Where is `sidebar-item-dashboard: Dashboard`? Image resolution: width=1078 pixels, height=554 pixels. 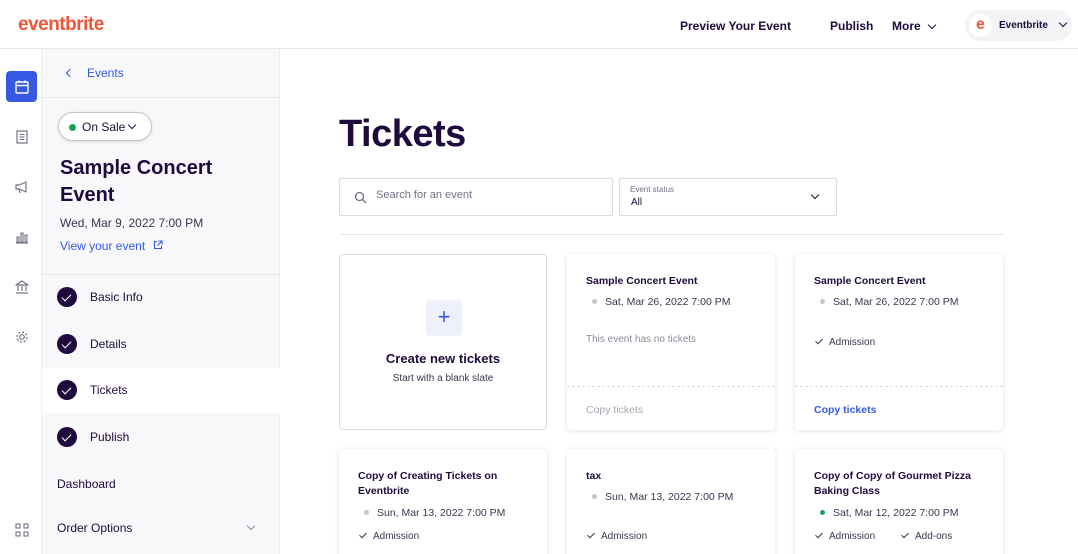
sidebar-item-dashboard: Dashboard is located at coordinates (86, 484).